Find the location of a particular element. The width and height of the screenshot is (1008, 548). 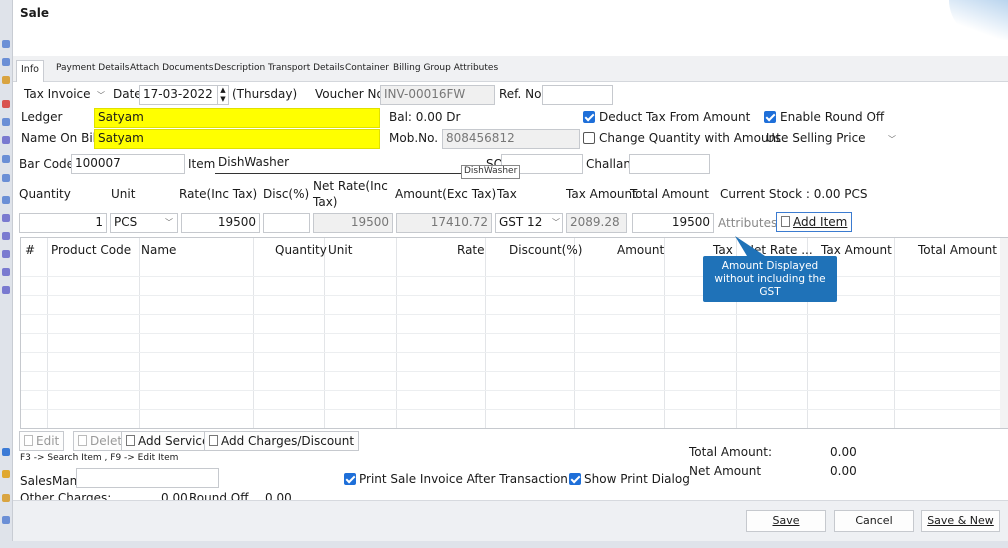

deduct-tax-checkbox is located at coordinates (589, 117).